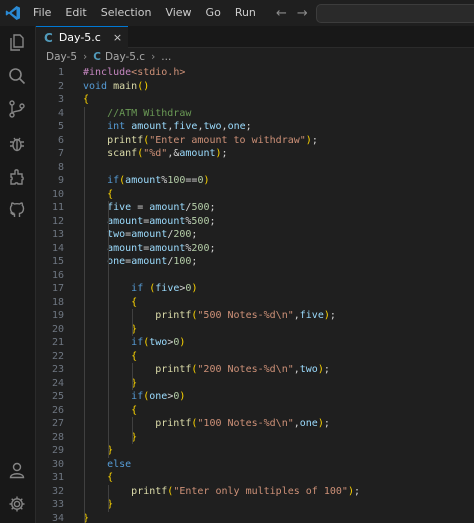 Image resolution: width=474 pixels, height=523 pixels. I want to click on code-line: 4 //ATM Withdraw, so click(255, 114).